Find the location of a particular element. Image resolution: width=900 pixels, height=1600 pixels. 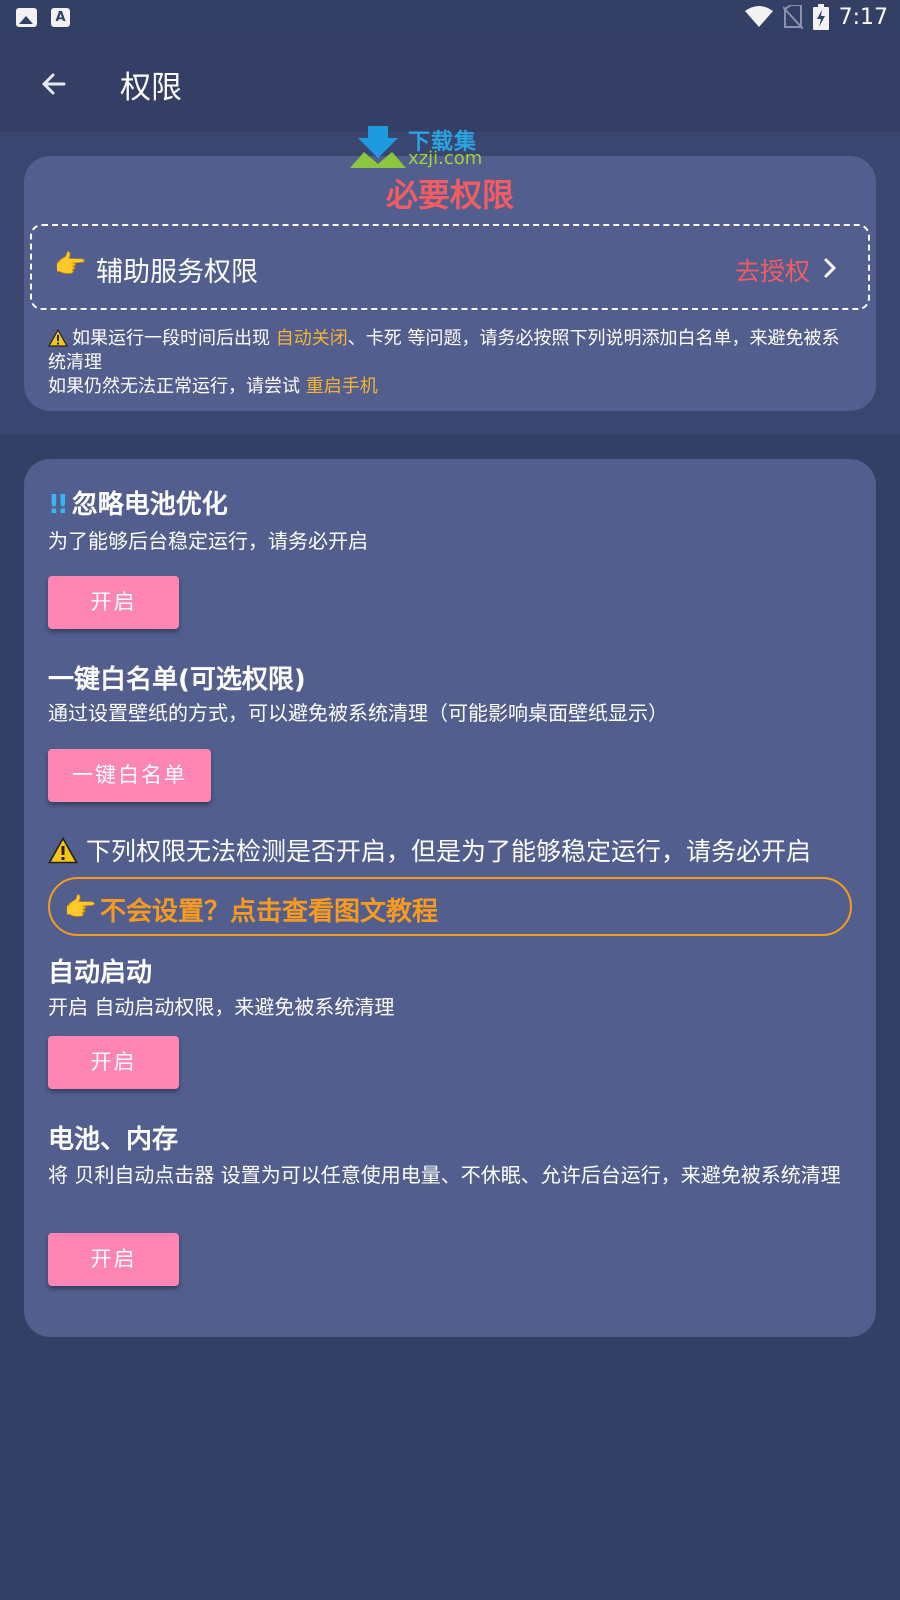

watermark-url: xzji.com is located at coordinates (445, 158).